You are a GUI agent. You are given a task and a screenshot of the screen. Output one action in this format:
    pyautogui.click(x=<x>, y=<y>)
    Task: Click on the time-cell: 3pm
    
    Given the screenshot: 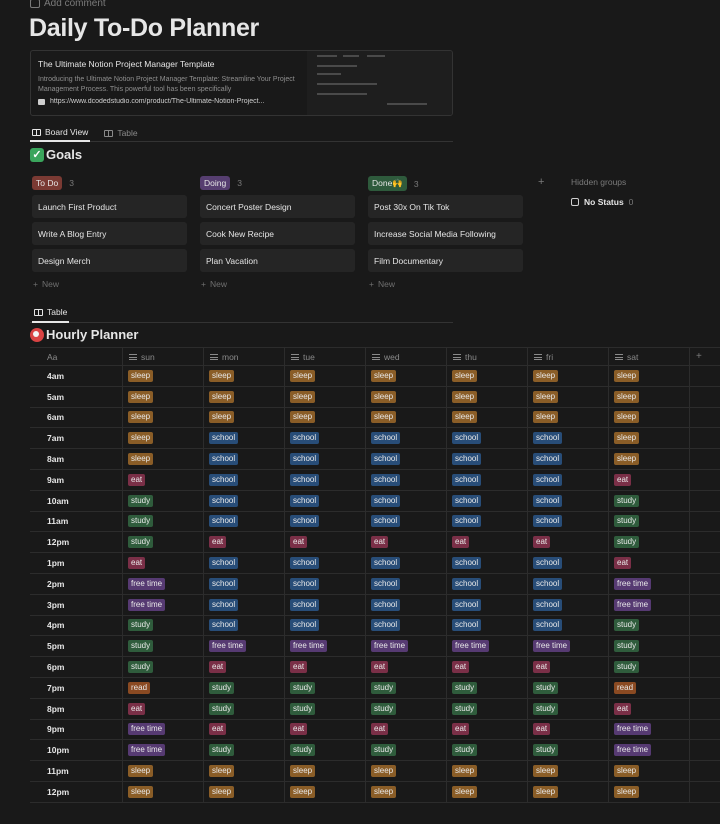 What is the action you would take?
    pyautogui.click(x=76, y=604)
    